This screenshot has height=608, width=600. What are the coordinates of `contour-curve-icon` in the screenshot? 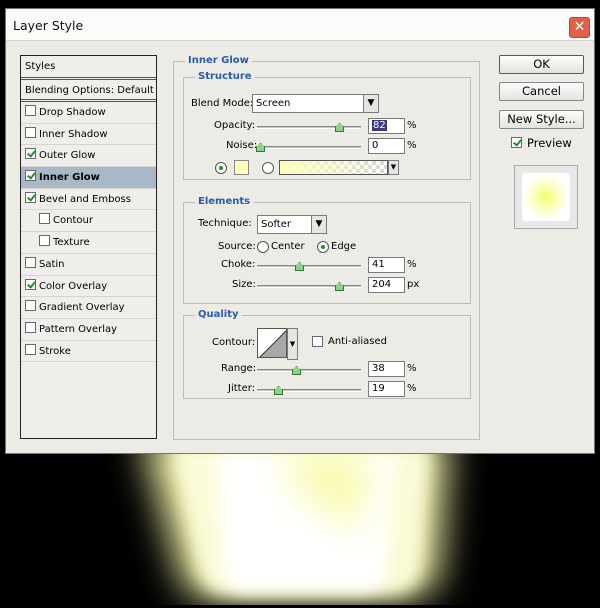 It's located at (272, 343).